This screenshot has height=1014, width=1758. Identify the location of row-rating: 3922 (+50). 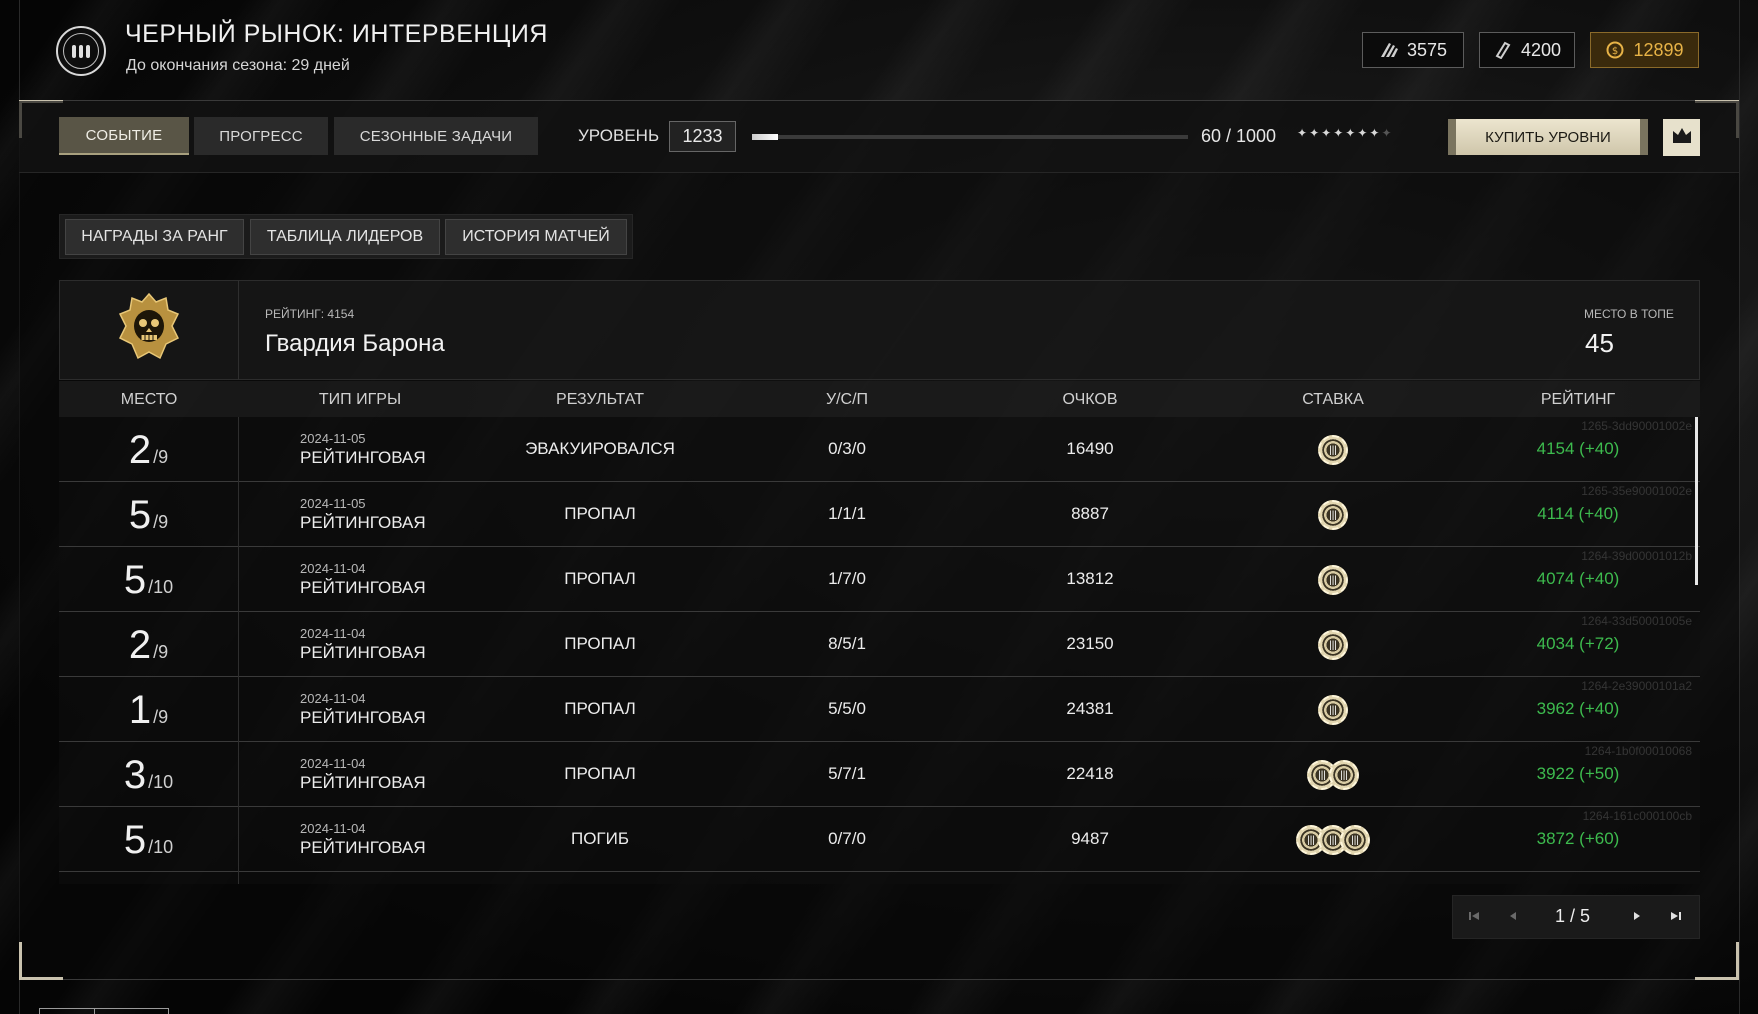
(1578, 773).